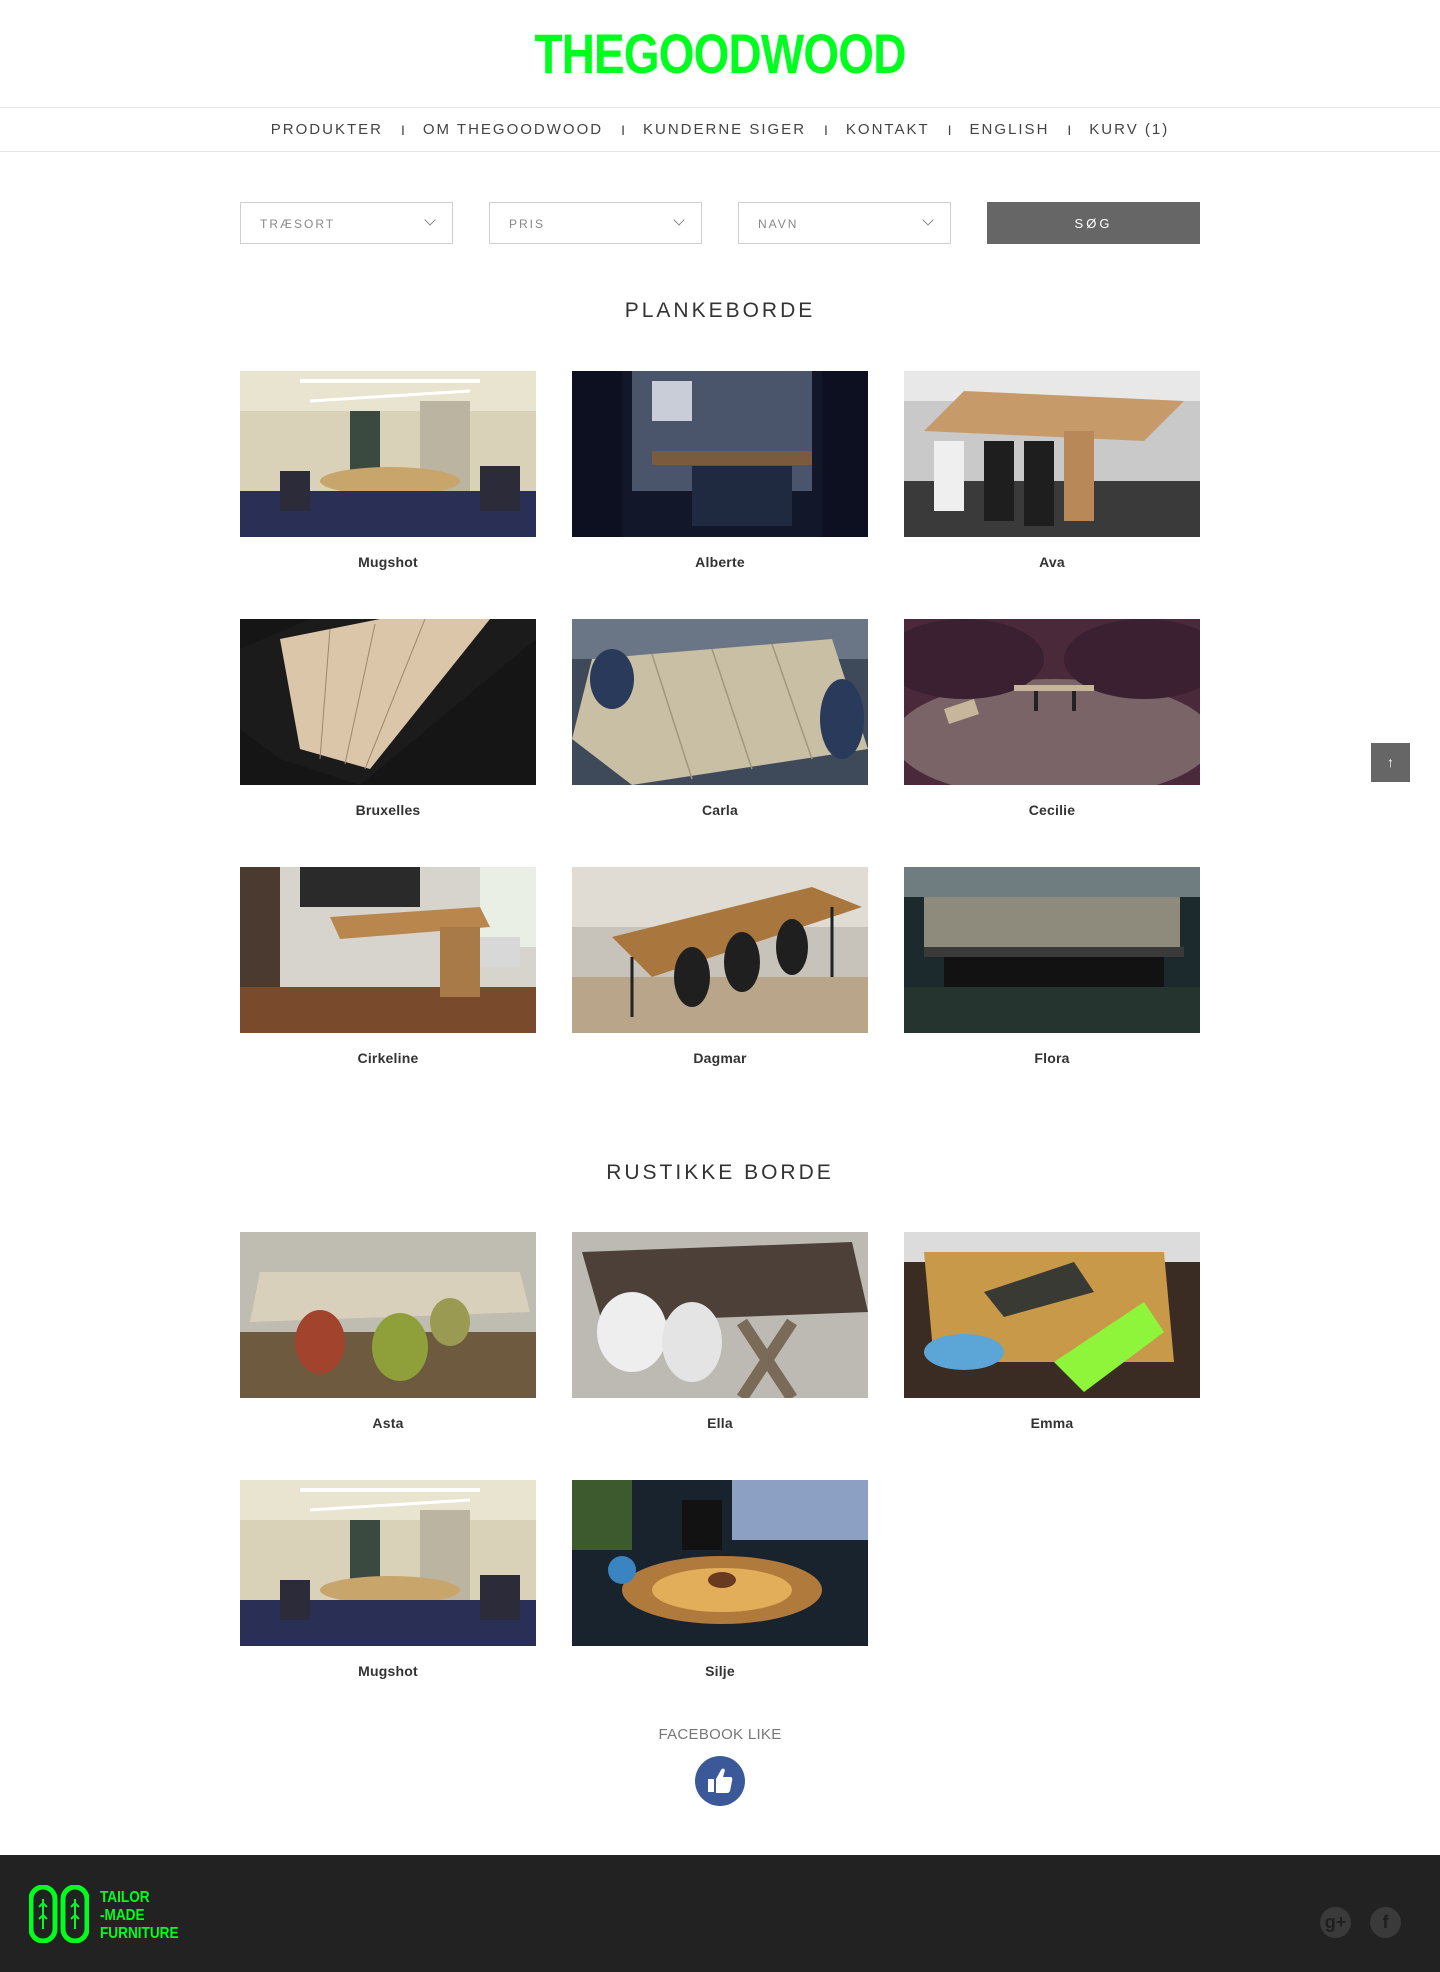 This screenshot has width=1440, height=1972. I want to click on site-header: THEGOODWOOD, so click(720, 53).